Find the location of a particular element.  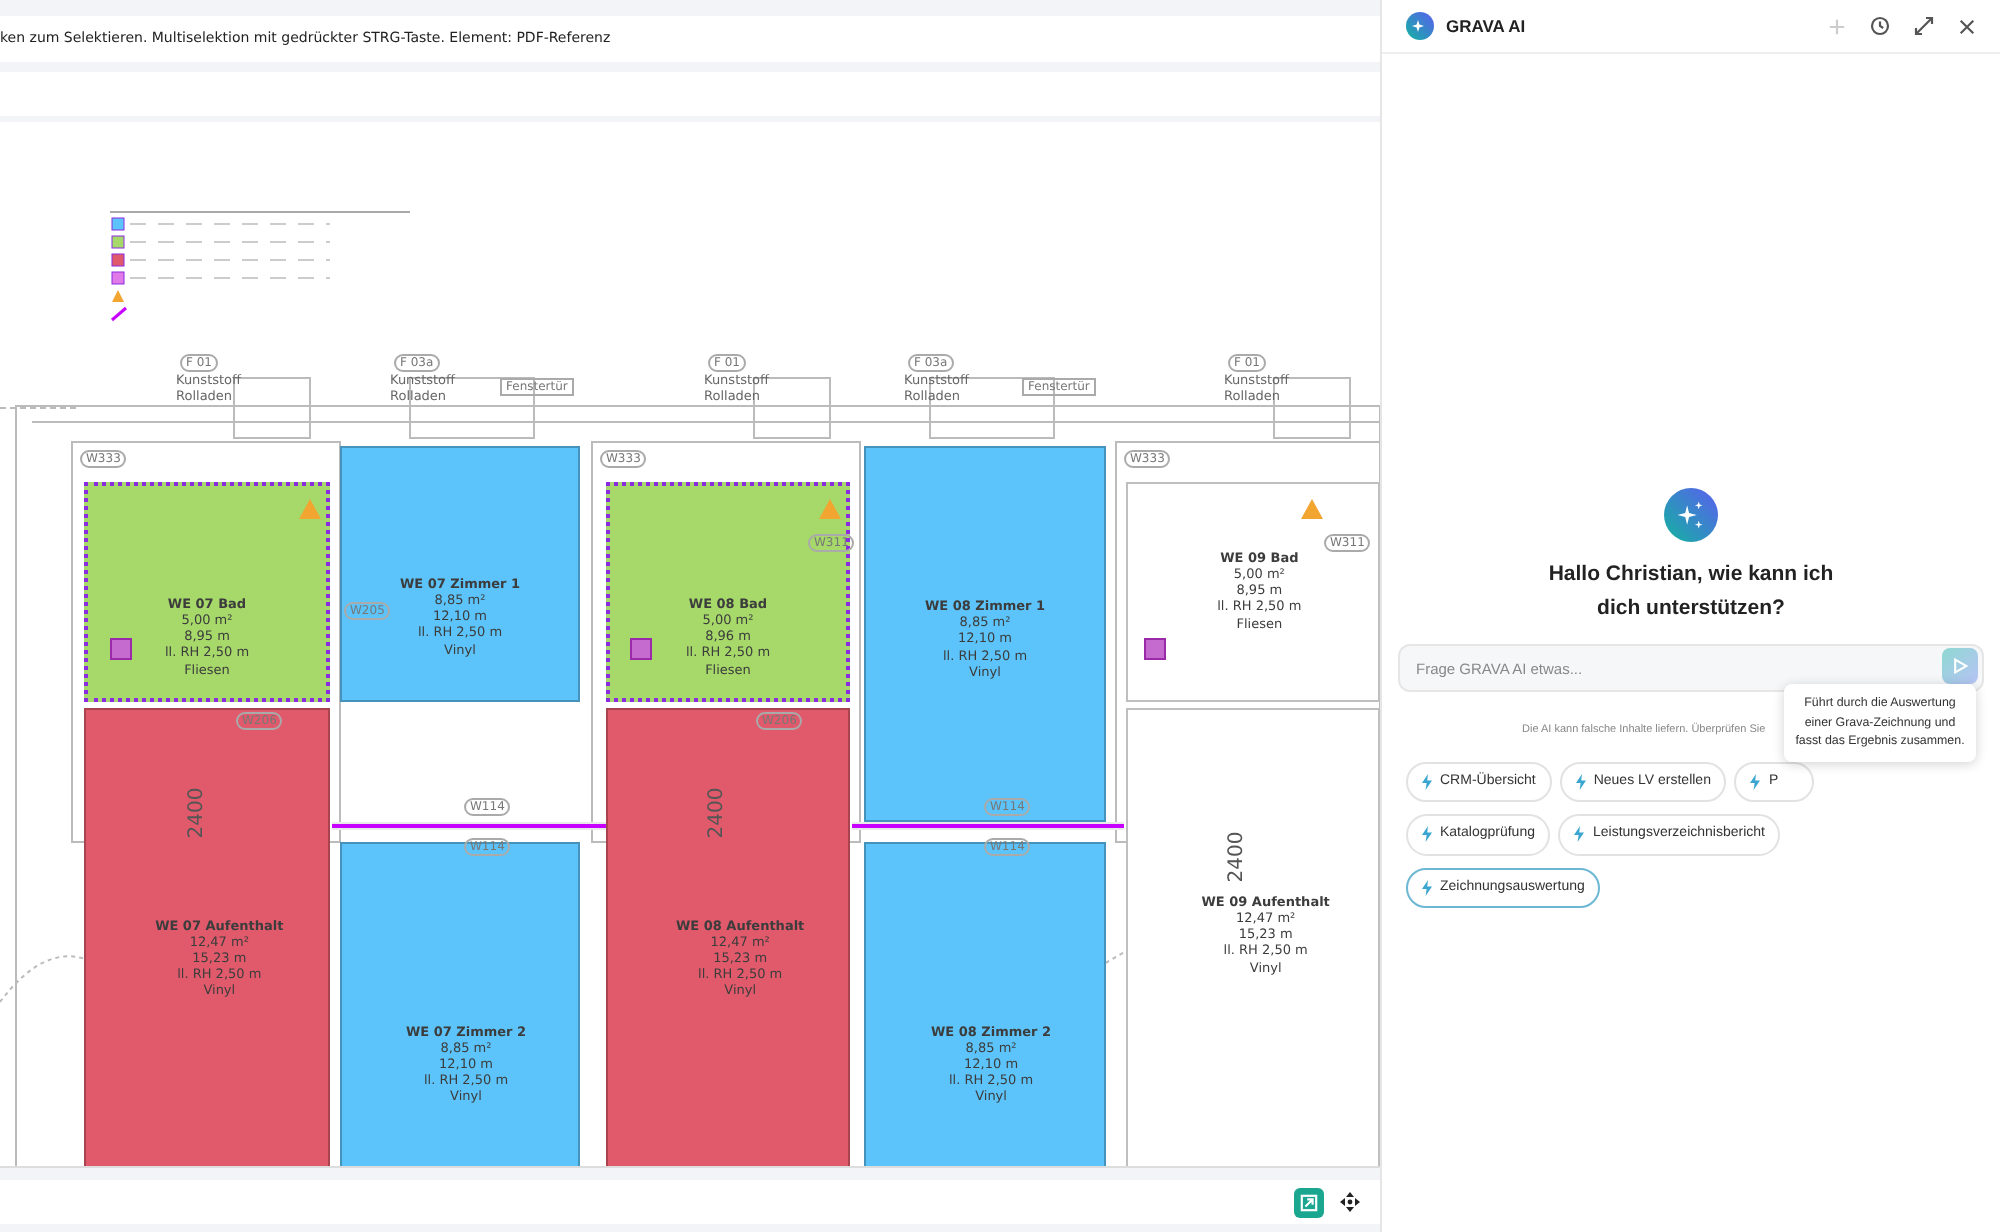

greeting-text: Hallo Christian, wie kann ich dich unterstützen? is located at coordinates (1691, 592).